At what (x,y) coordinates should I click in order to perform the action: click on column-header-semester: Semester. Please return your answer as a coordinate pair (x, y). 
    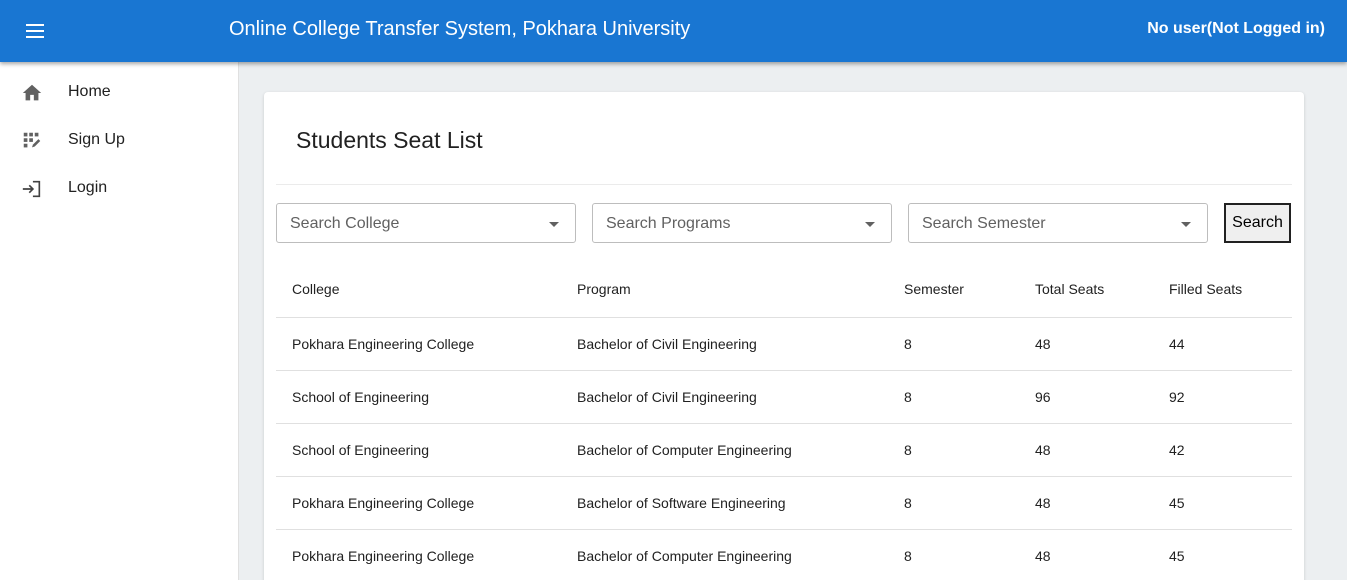
    Looking at the image, I should click on (934, 289).